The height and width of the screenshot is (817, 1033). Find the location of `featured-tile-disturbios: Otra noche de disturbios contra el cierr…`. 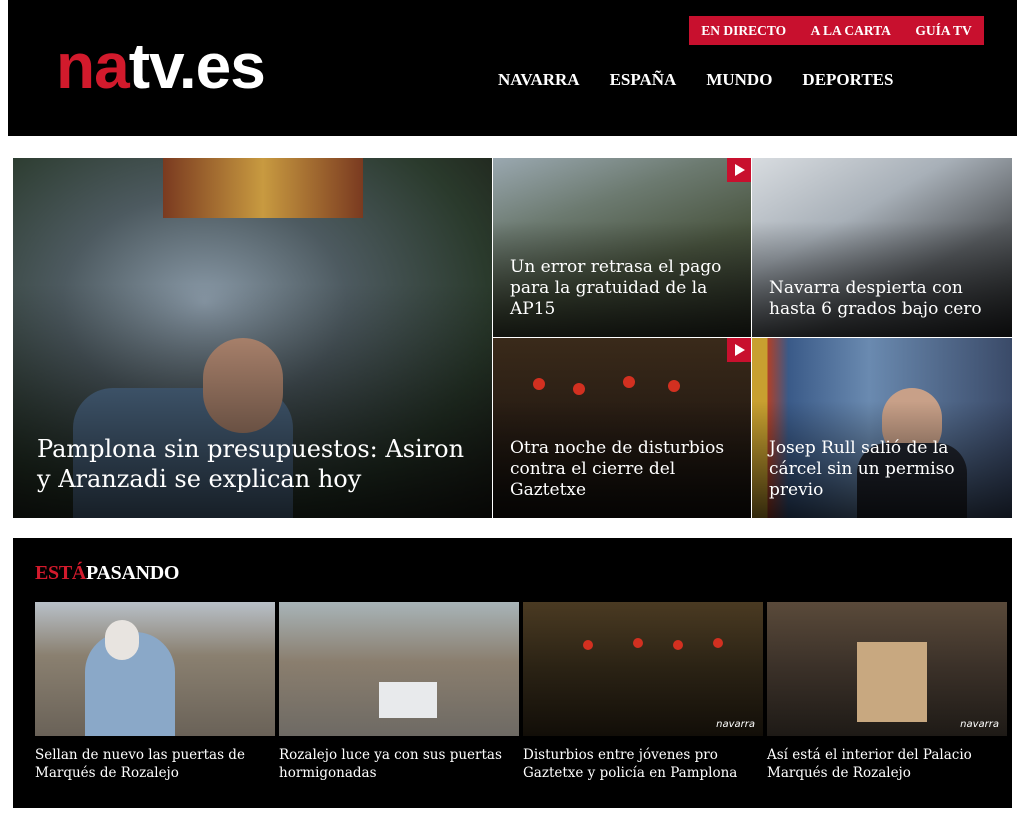

featured-tile-disturbios: Otra noche de disturbios contra el cierr… is located at coordinates (622, 428).